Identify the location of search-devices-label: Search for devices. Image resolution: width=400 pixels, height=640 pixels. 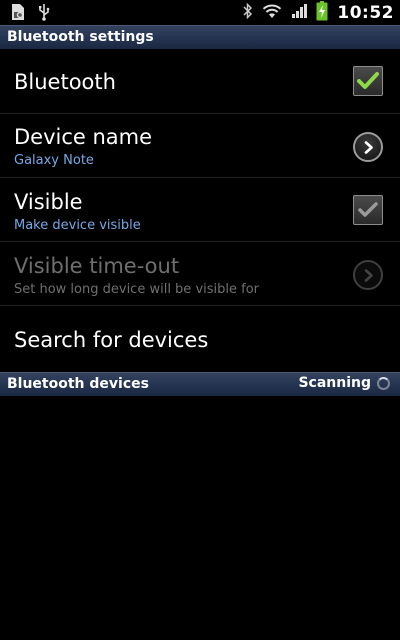
(111, 340).